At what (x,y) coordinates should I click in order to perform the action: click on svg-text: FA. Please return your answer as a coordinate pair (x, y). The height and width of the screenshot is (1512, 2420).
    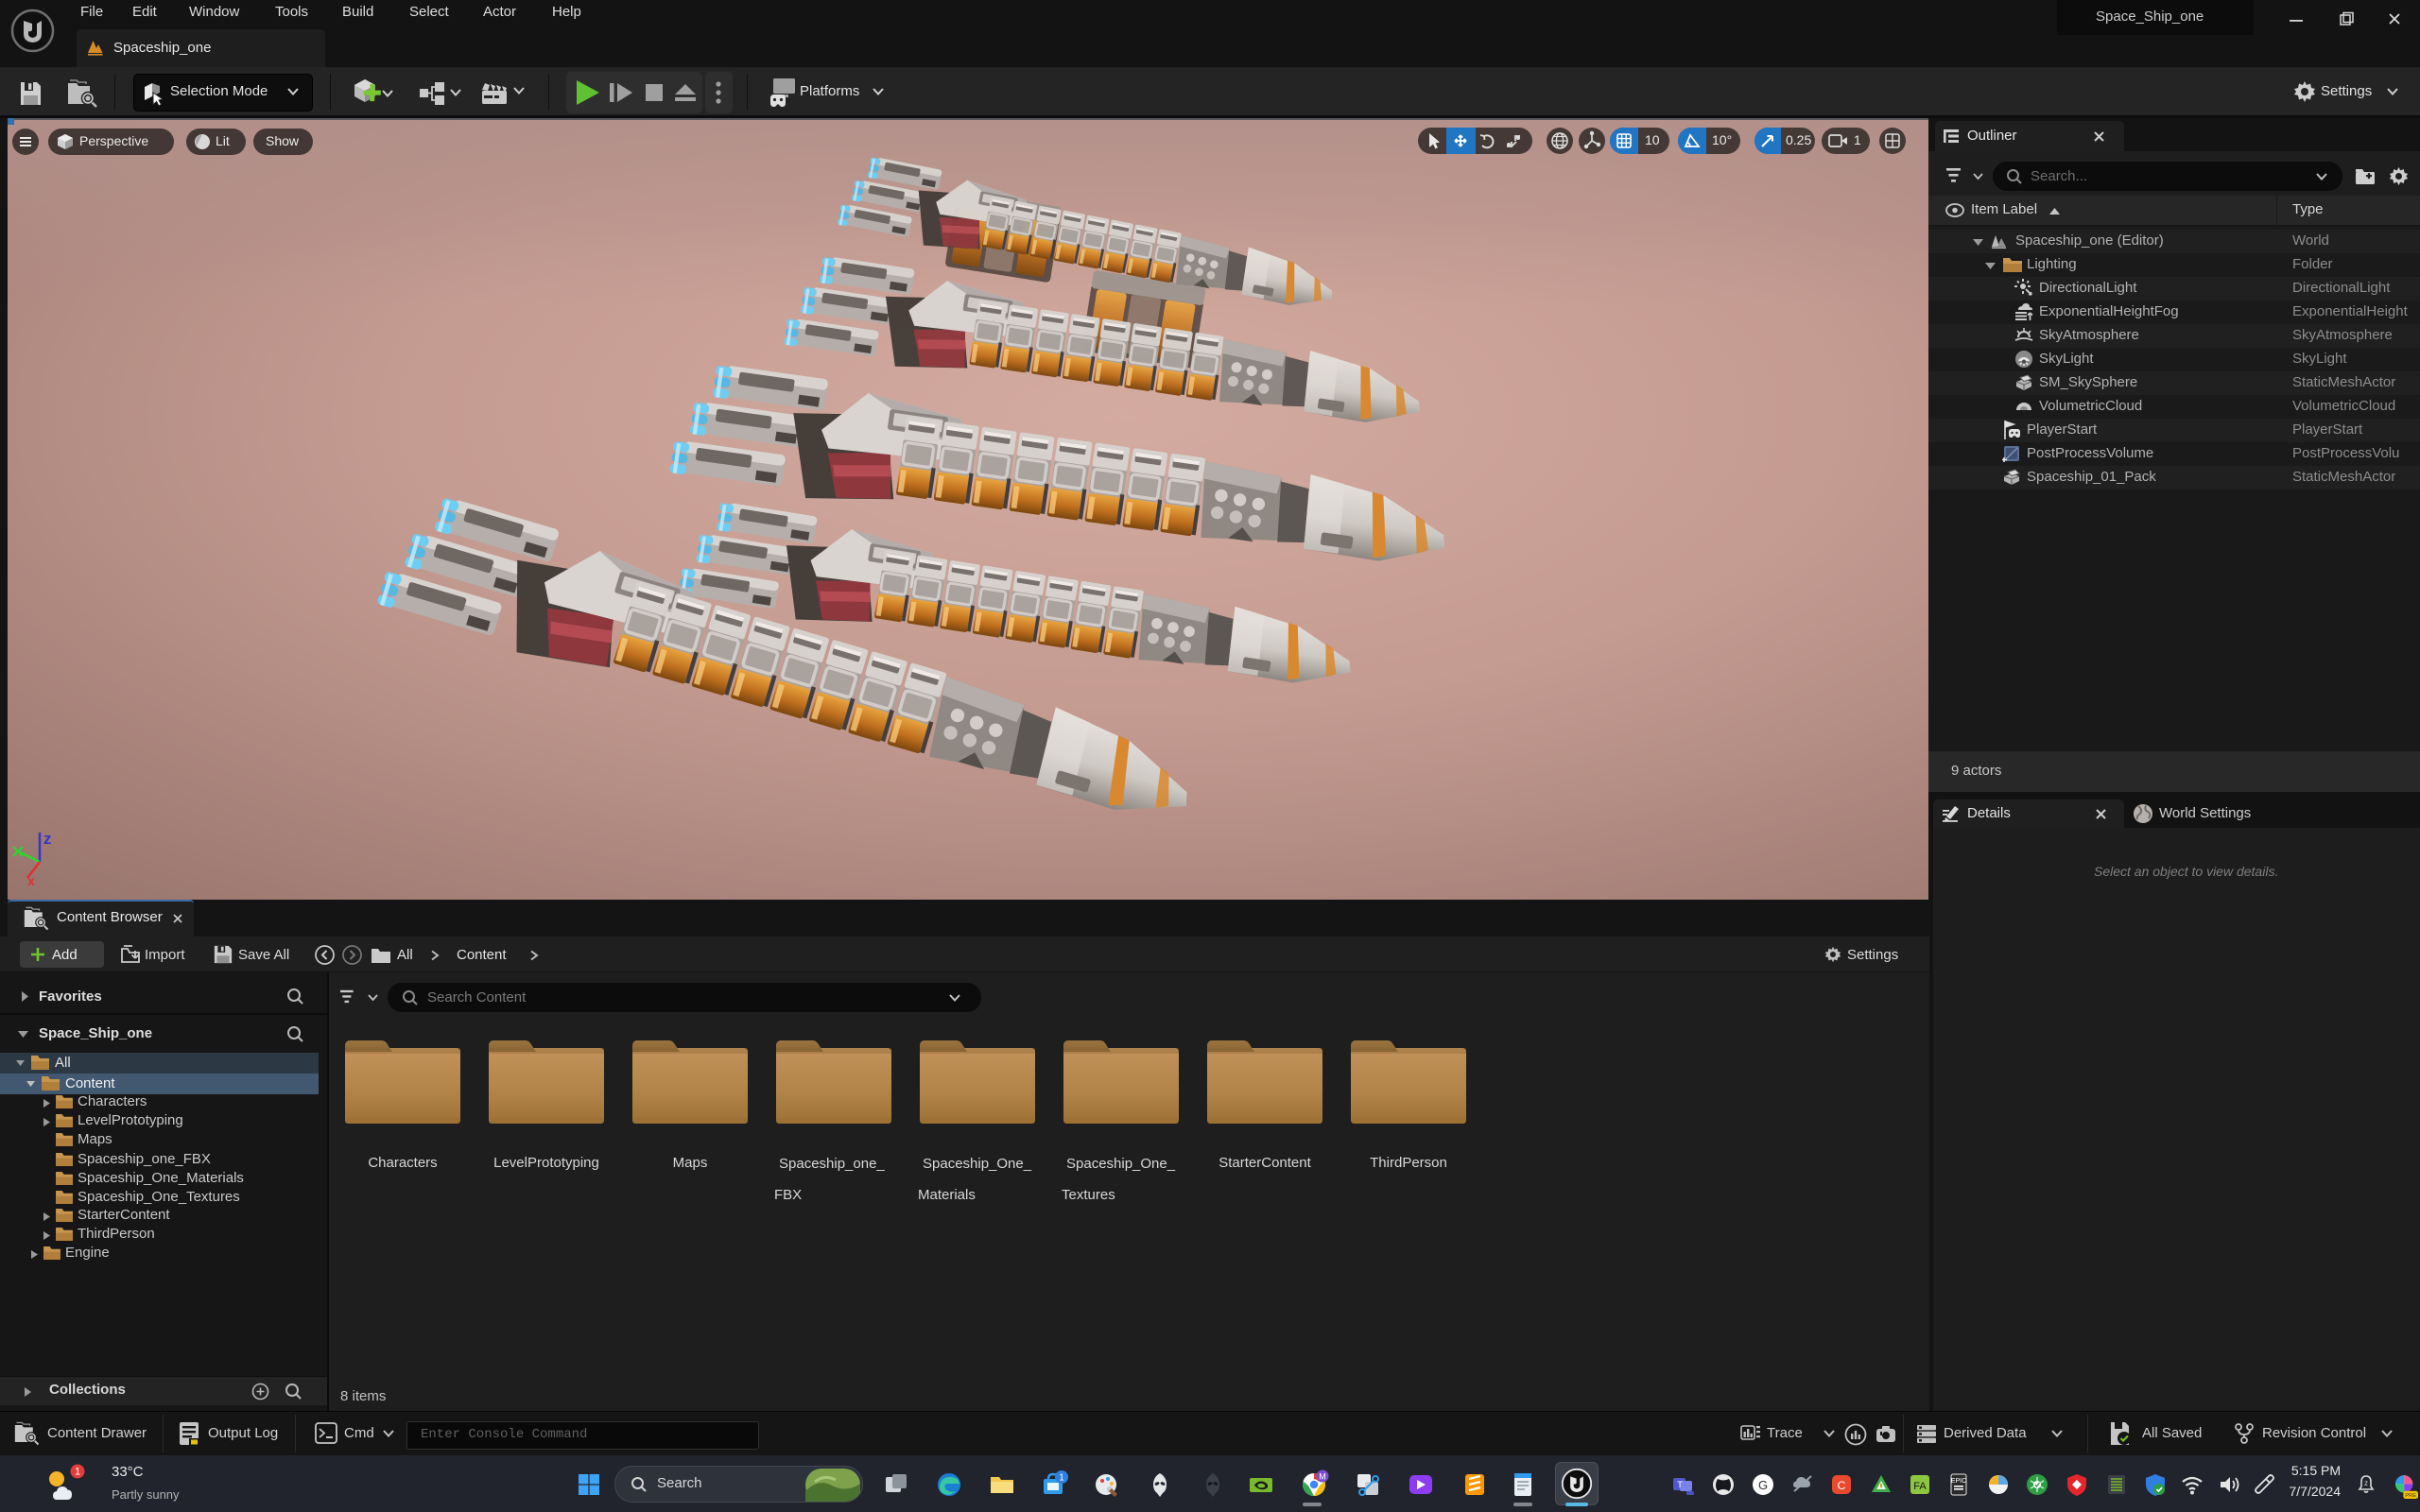
    Looking at the image, I should click on (1920, 1486).